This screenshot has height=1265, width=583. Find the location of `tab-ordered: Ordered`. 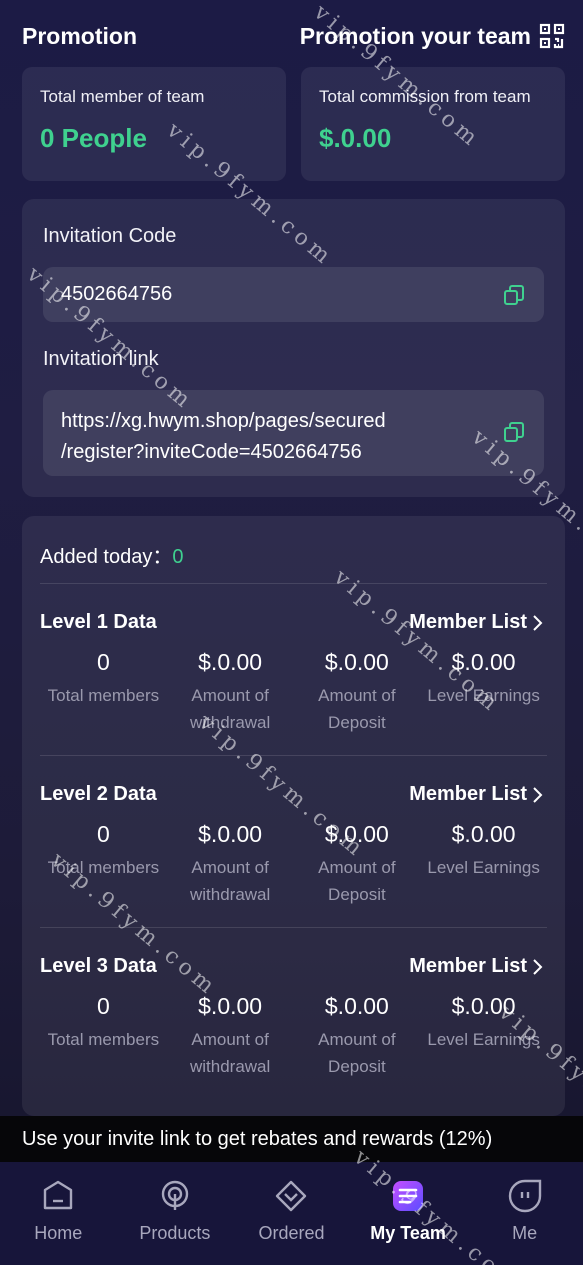

tab-ordered: Ordered is located at coordinates (291, 1213).